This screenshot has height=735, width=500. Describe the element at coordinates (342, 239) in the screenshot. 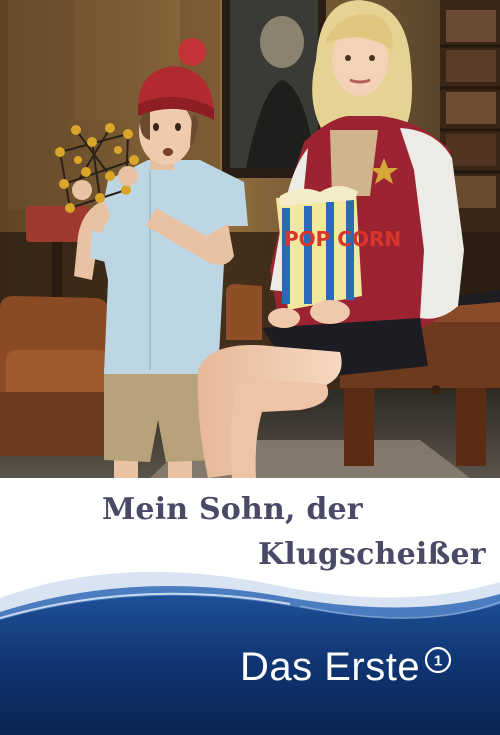

I see `popcorn-bag-label: POP CORN` at that location.